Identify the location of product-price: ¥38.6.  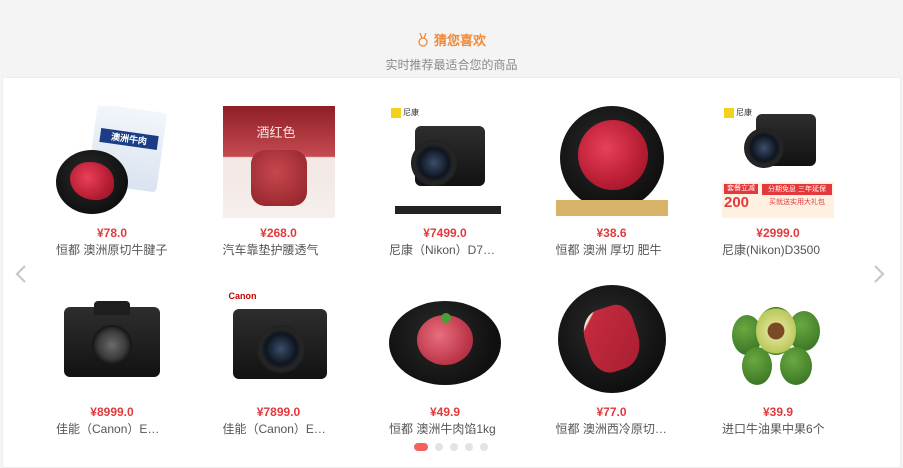
(611, 233).